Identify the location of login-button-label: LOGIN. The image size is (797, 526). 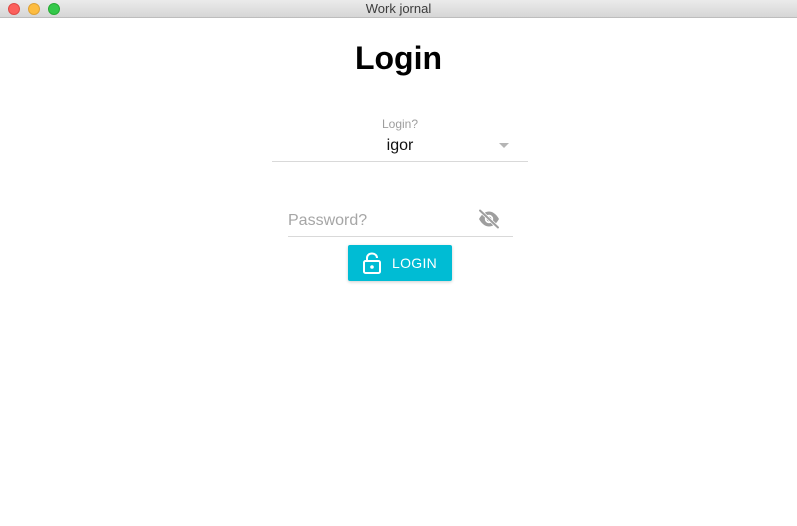
(415, 263).